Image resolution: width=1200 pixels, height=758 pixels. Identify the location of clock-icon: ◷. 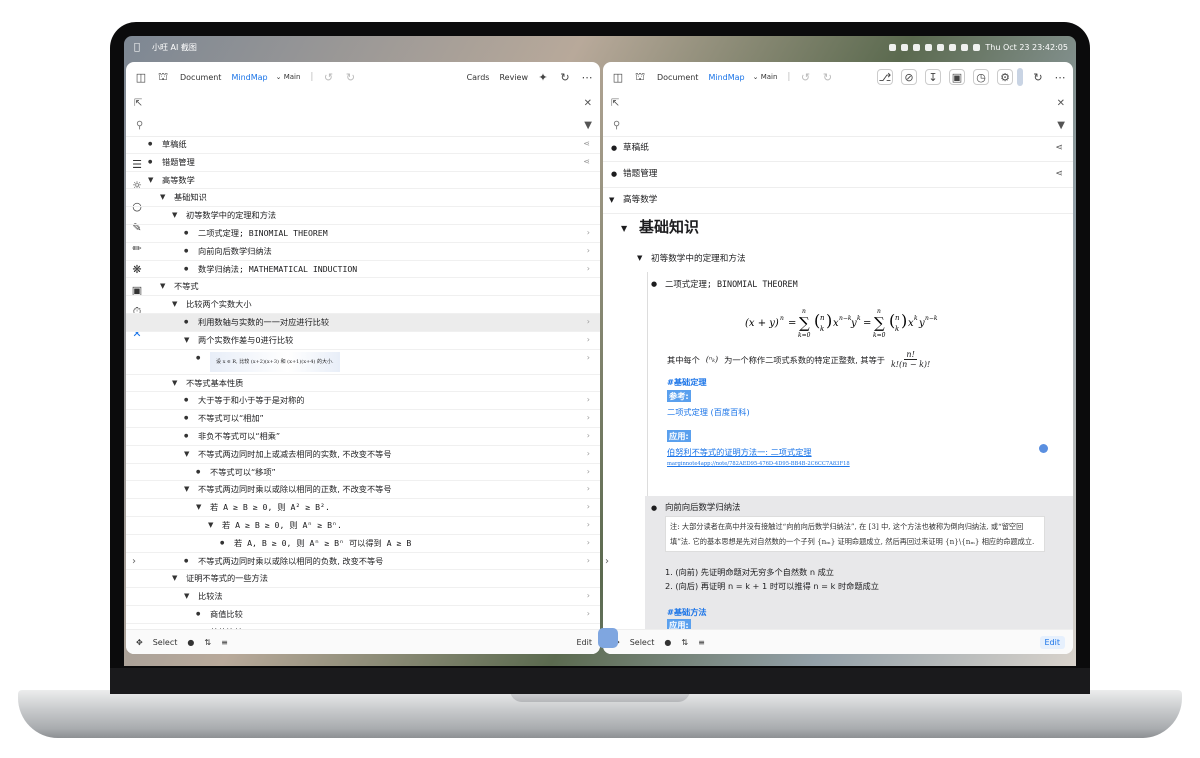
(981, 77).